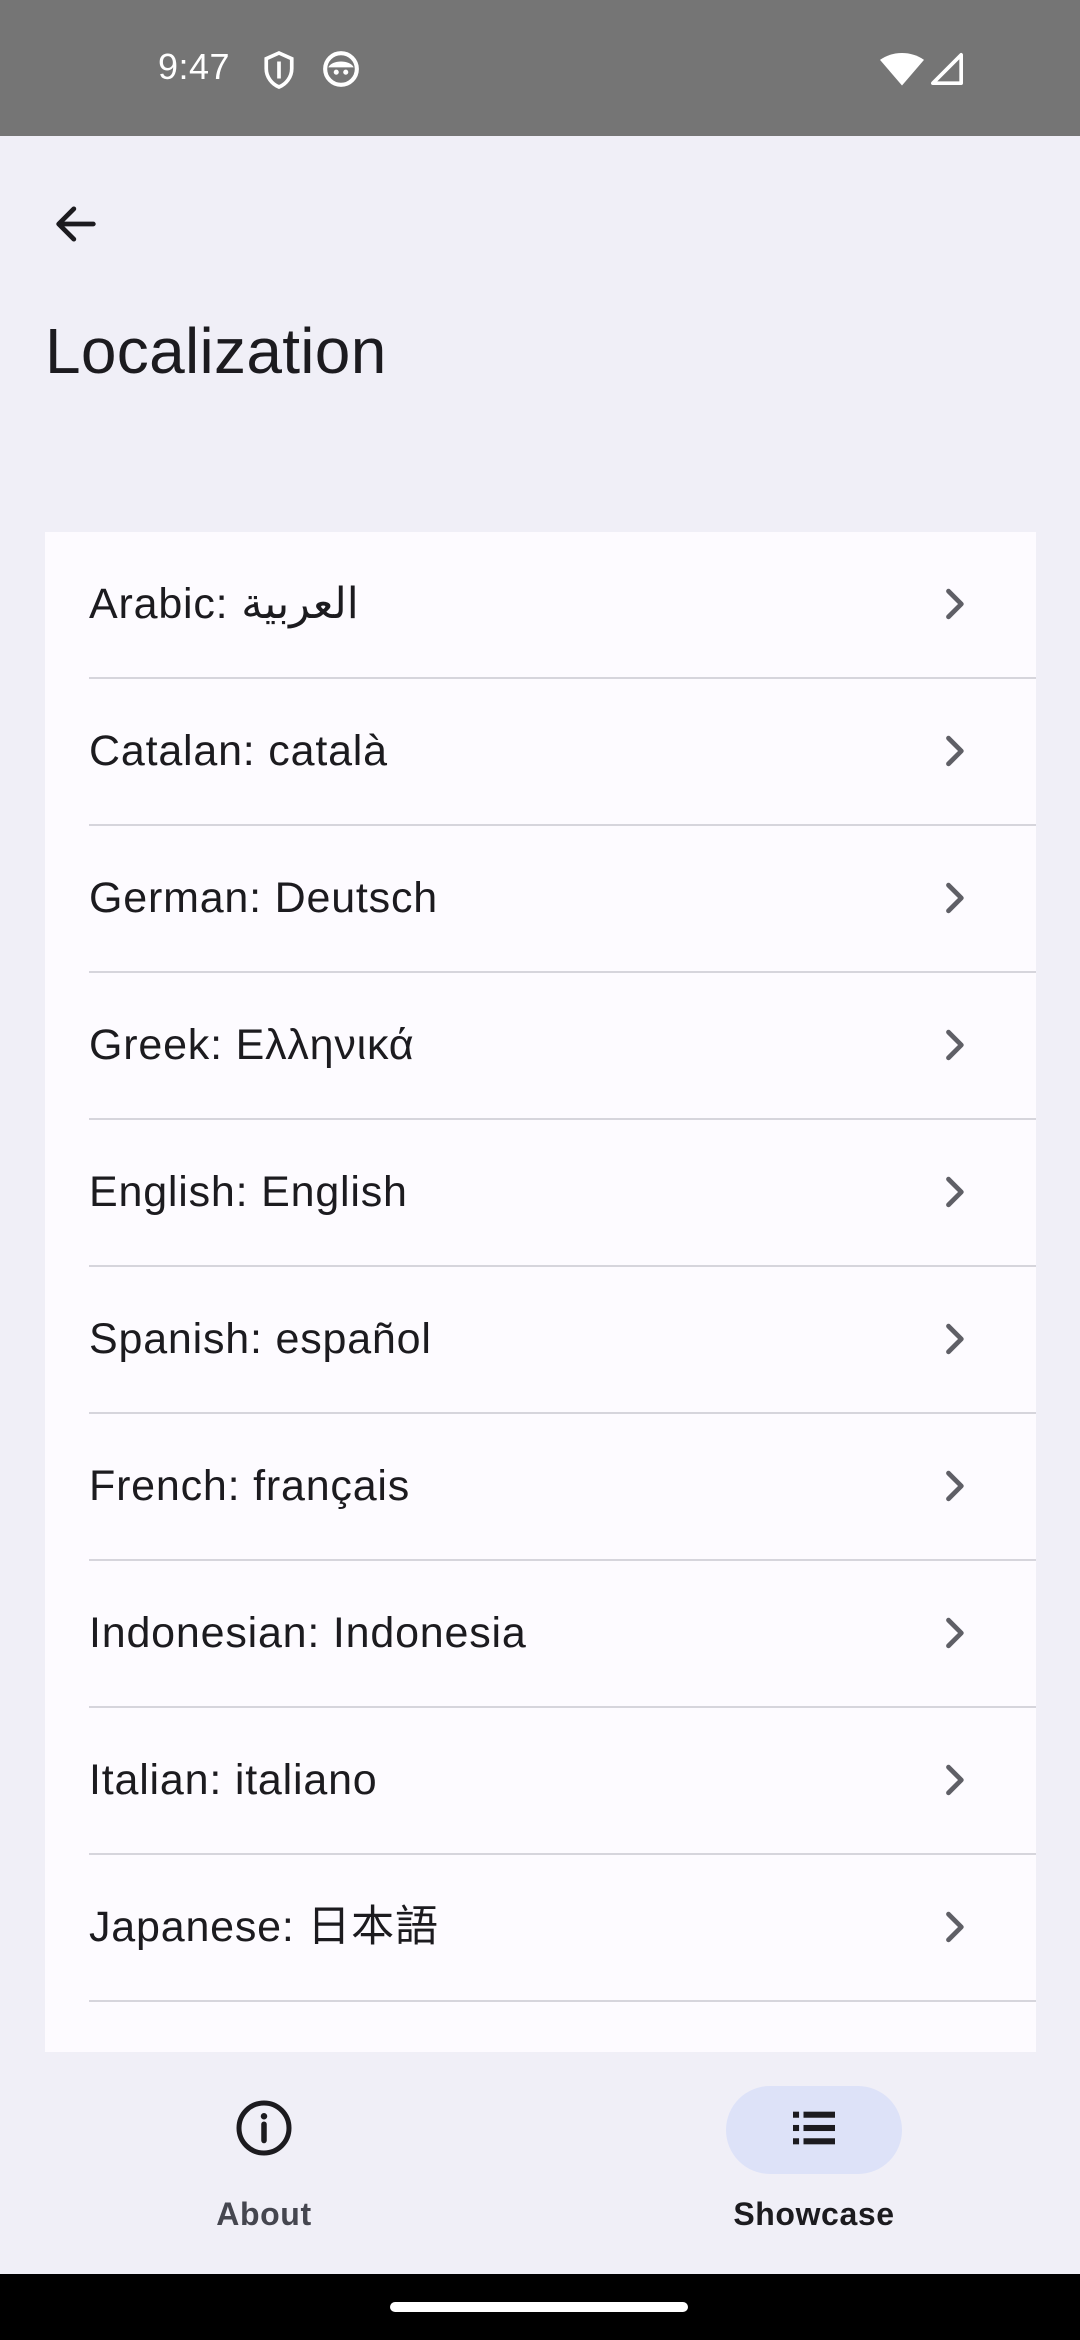 The height and width of the screenshot is (2340, 1080). Describe the element at coordinates (540, 68) in the screenshot. I see `status-bar: 9:47` at that location.